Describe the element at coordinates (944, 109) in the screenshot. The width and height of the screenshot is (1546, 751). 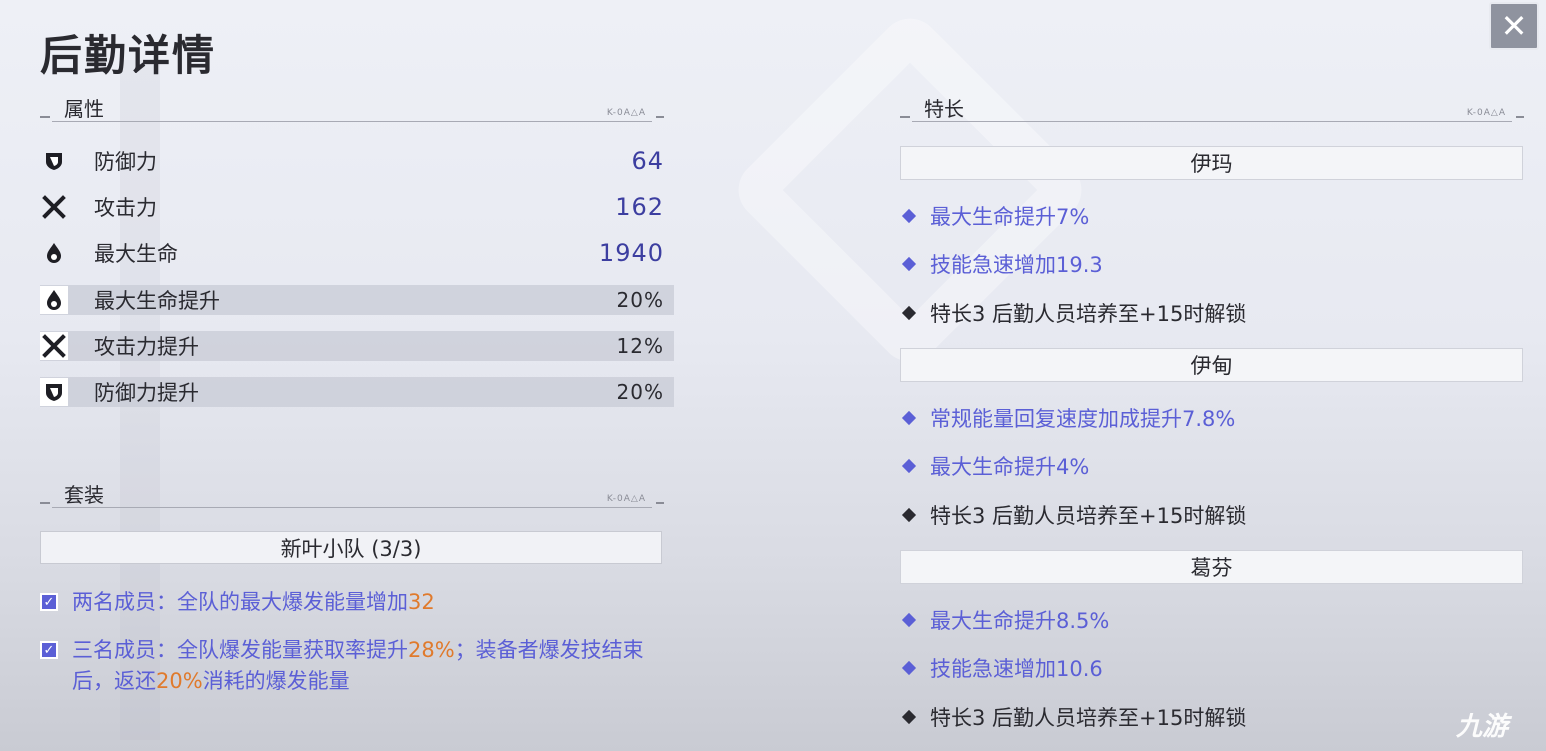
I see `traits-title: 特长` at that location.